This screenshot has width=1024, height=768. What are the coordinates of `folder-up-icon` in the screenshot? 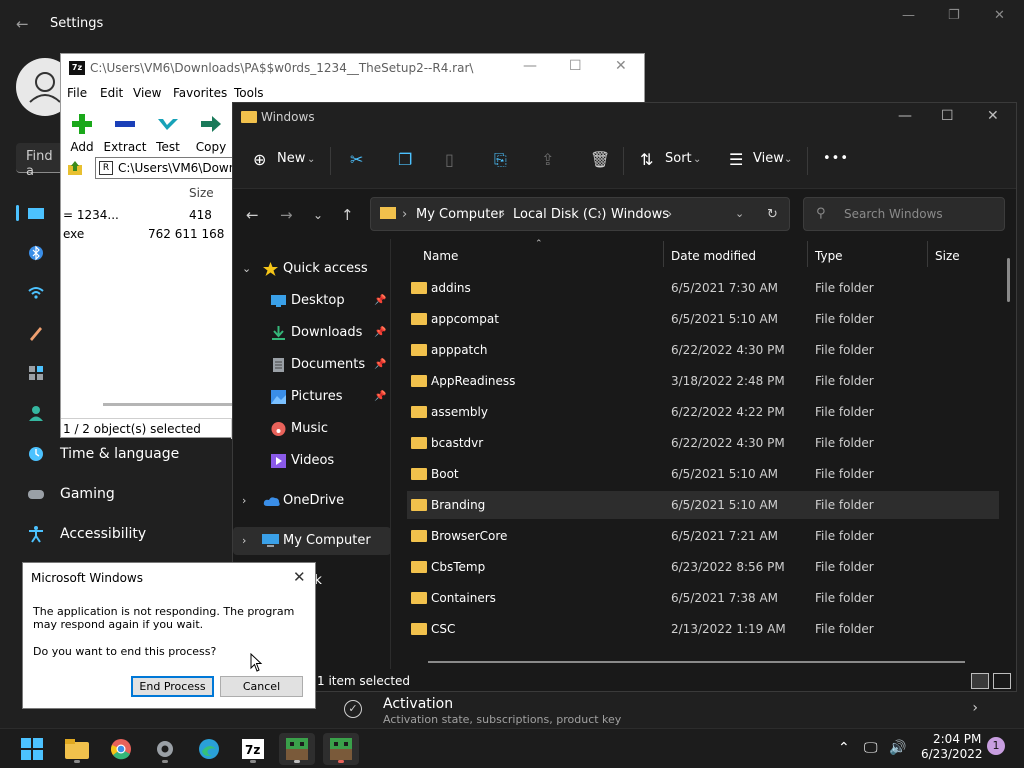 It's located at (76, 168).